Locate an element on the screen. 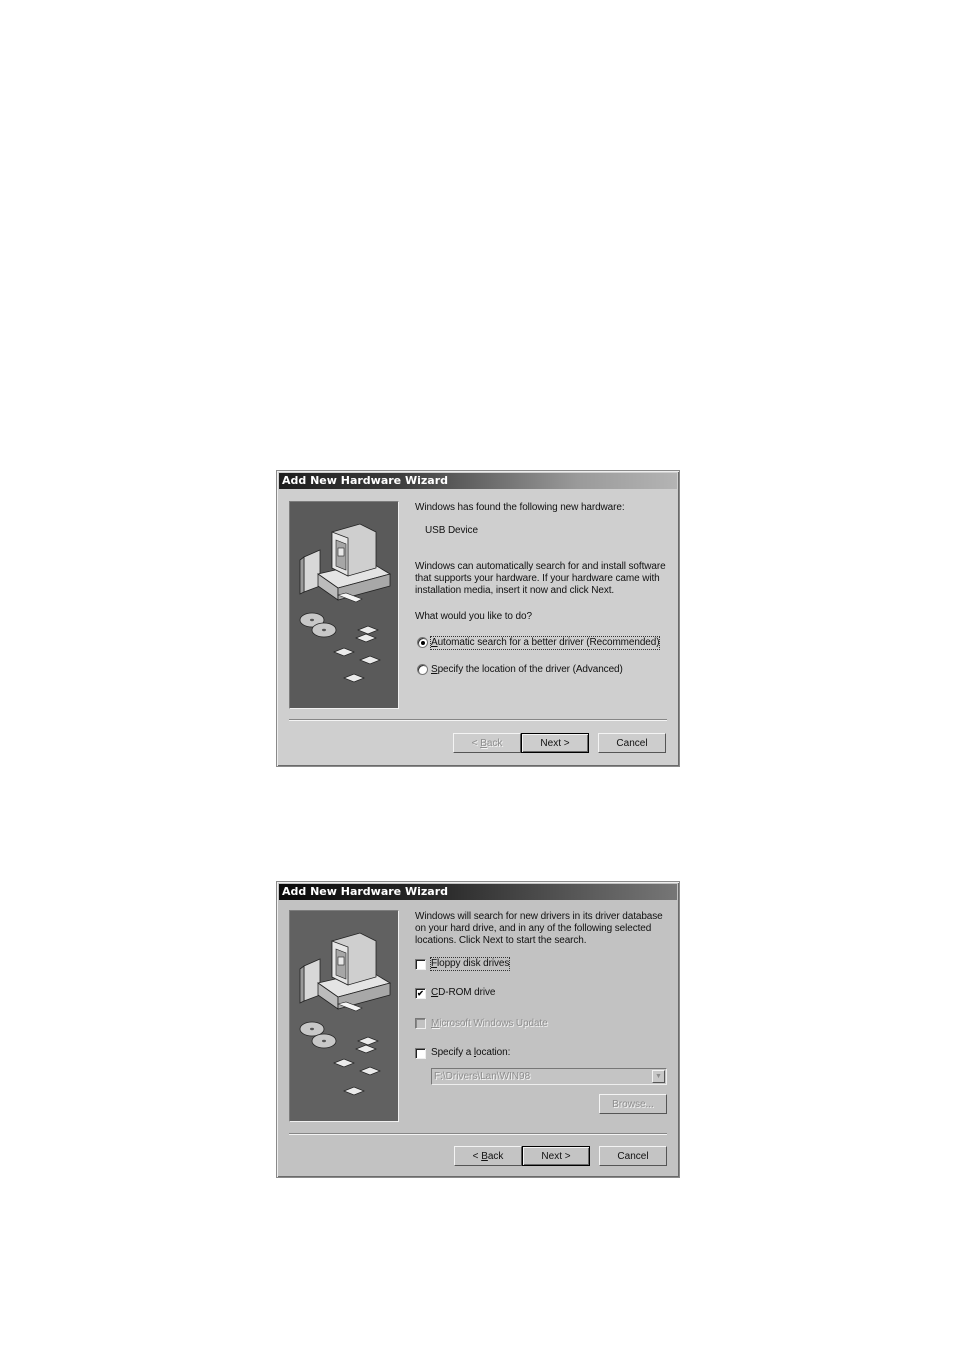  checkbox-floppy-drives is located at coordinates (420, 964).